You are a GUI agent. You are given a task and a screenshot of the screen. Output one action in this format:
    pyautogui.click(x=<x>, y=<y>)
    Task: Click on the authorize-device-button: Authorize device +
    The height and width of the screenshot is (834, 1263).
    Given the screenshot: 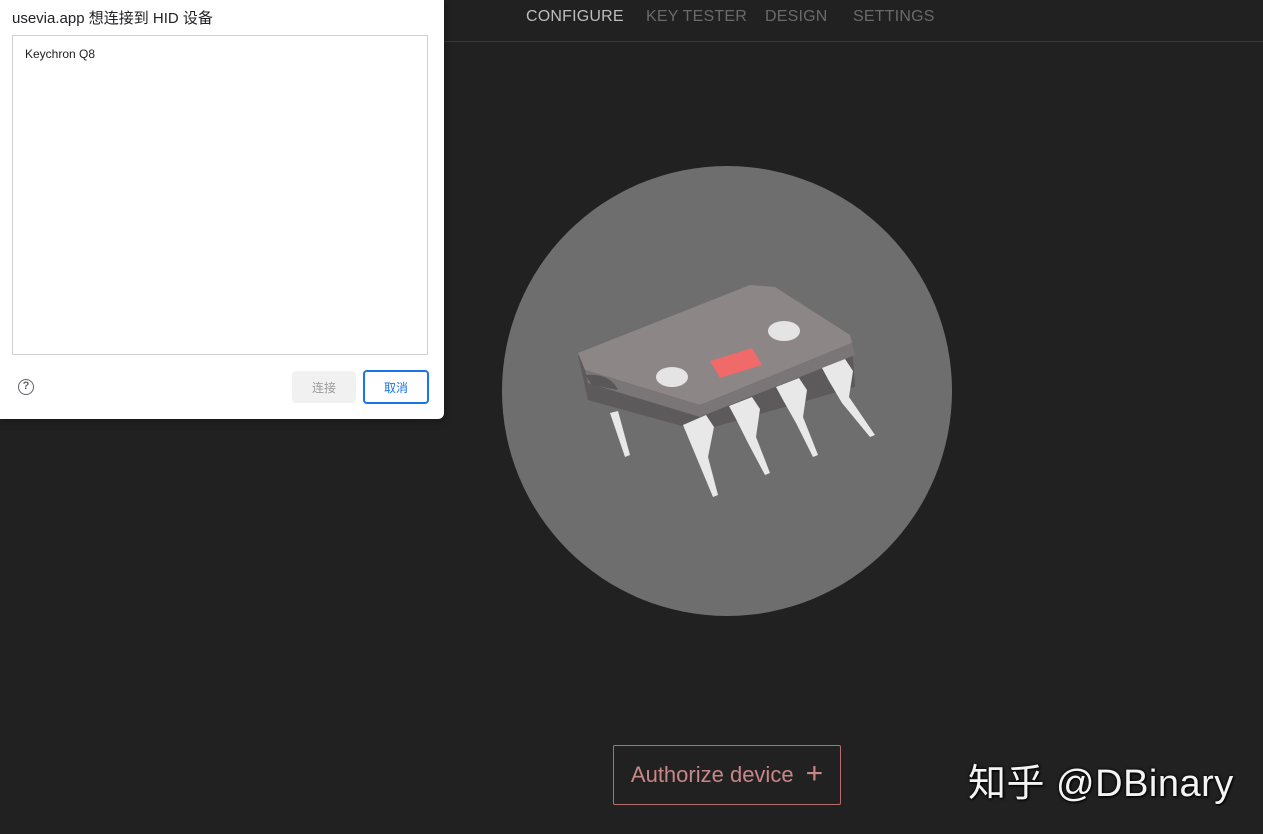 What is the action you would take?
    pyautogui.click(x=727, y=775)
    